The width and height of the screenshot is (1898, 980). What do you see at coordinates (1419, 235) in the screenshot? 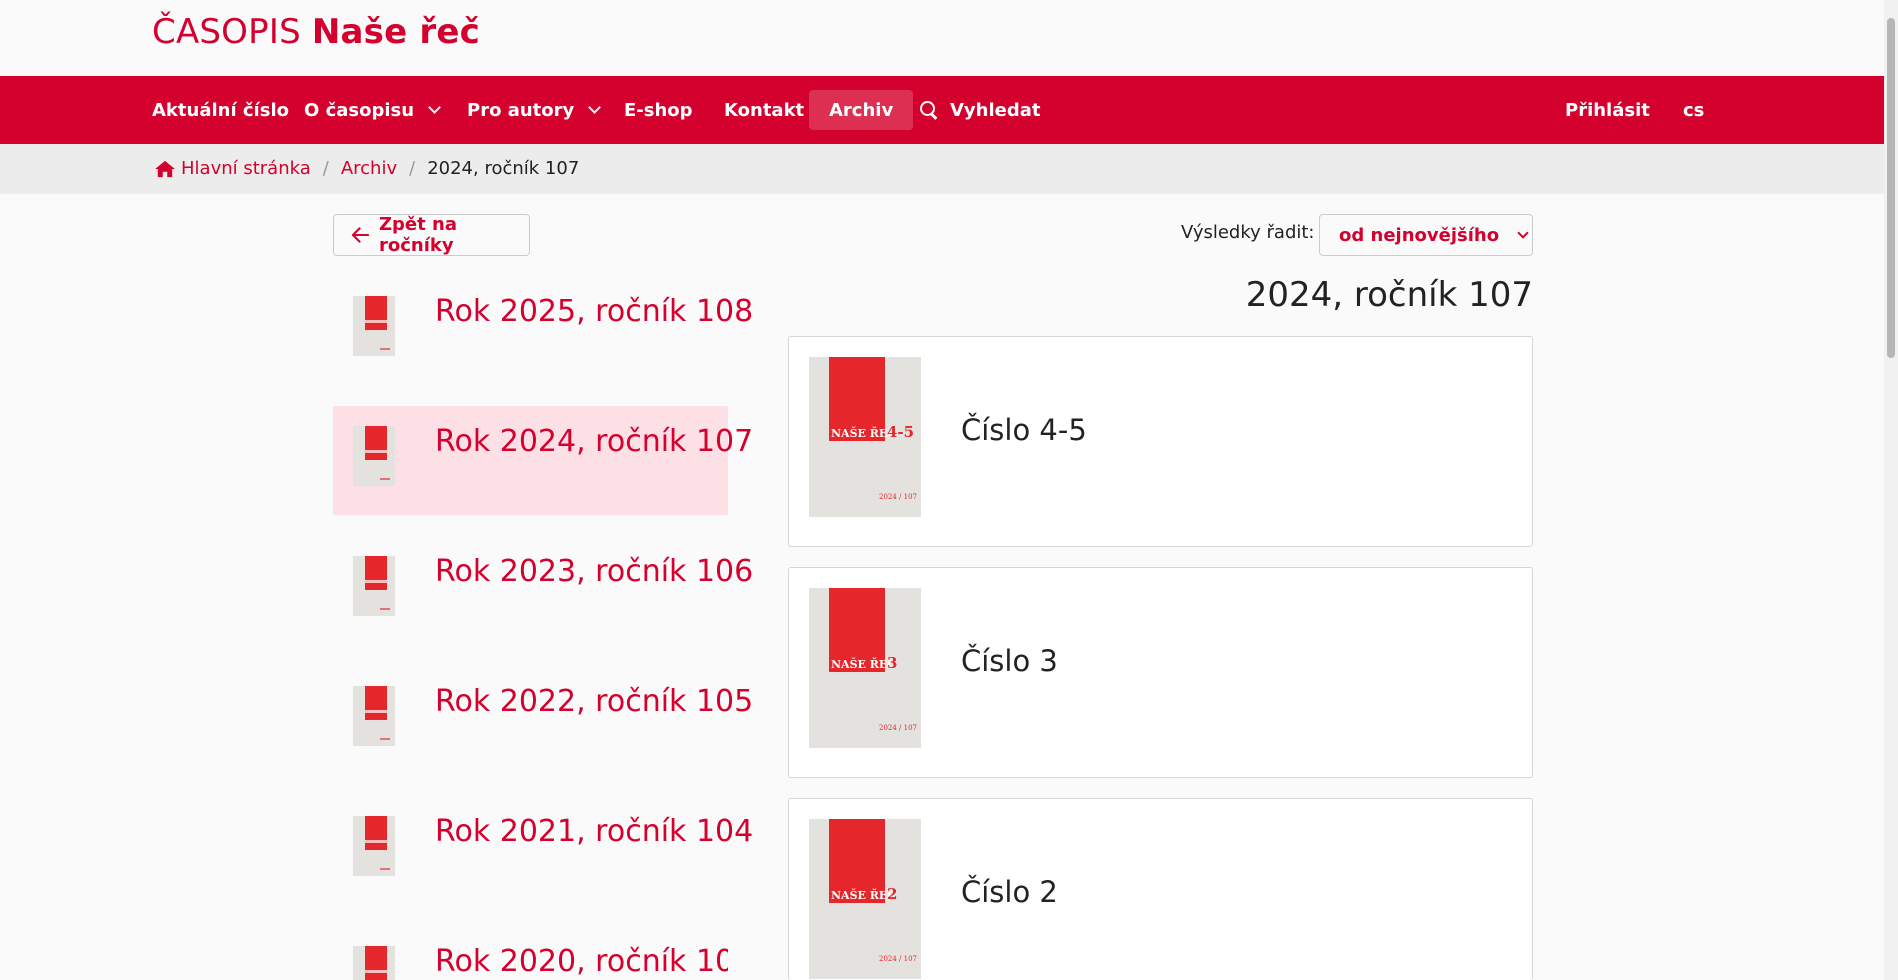
I see `sort-value: od nejnovějšího` at bounding box center [1419, 235].